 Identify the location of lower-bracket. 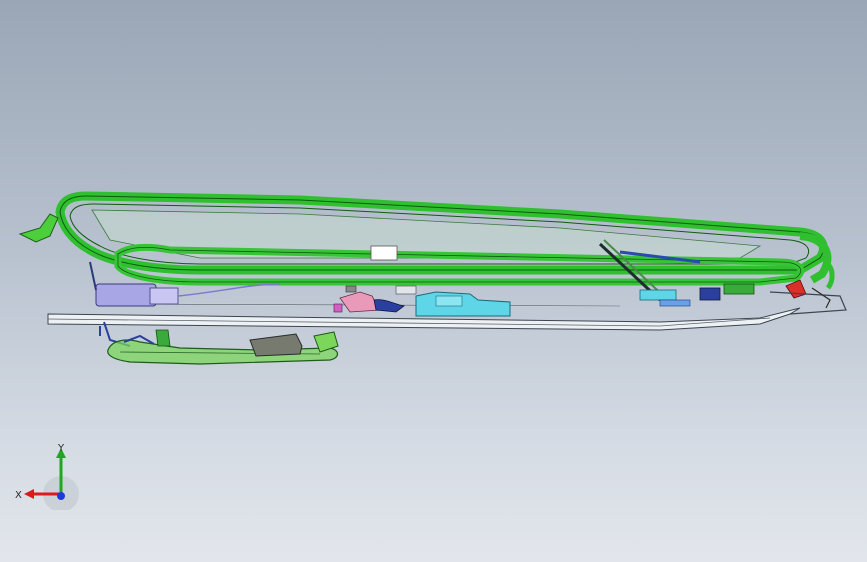
(223, 347).